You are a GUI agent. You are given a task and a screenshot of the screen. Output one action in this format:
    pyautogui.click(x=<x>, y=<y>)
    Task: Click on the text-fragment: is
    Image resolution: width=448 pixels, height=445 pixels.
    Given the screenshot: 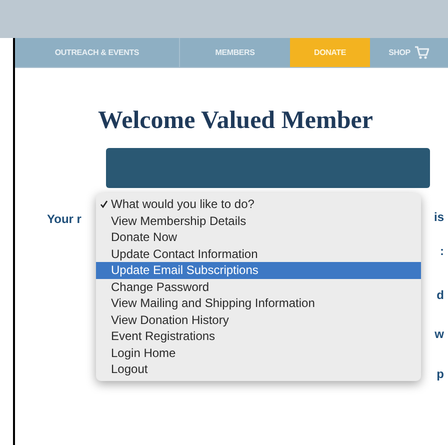 What is the action you would take?
    pyautogui.click(x=439, y=217)
    